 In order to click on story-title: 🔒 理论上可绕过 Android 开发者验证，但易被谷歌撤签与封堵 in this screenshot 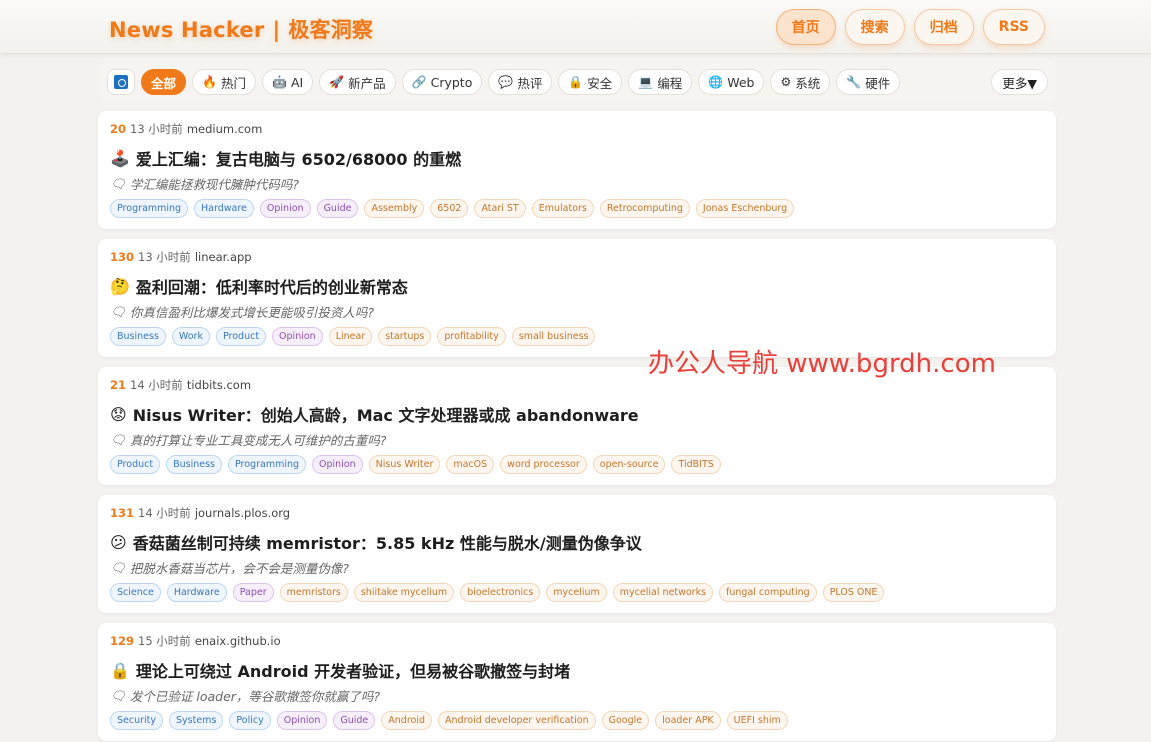, I will do `click(340, 670)`.